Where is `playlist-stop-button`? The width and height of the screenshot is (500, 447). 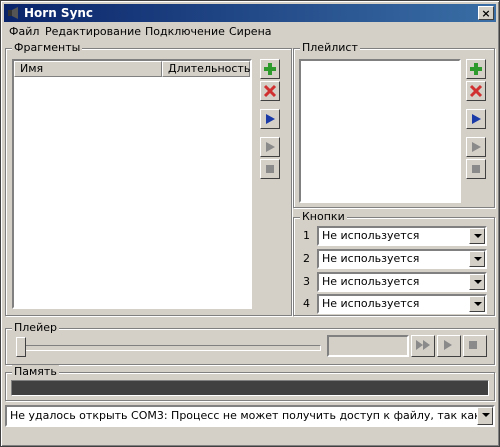 playlist-stop-button is located at coordinates (476, 169).